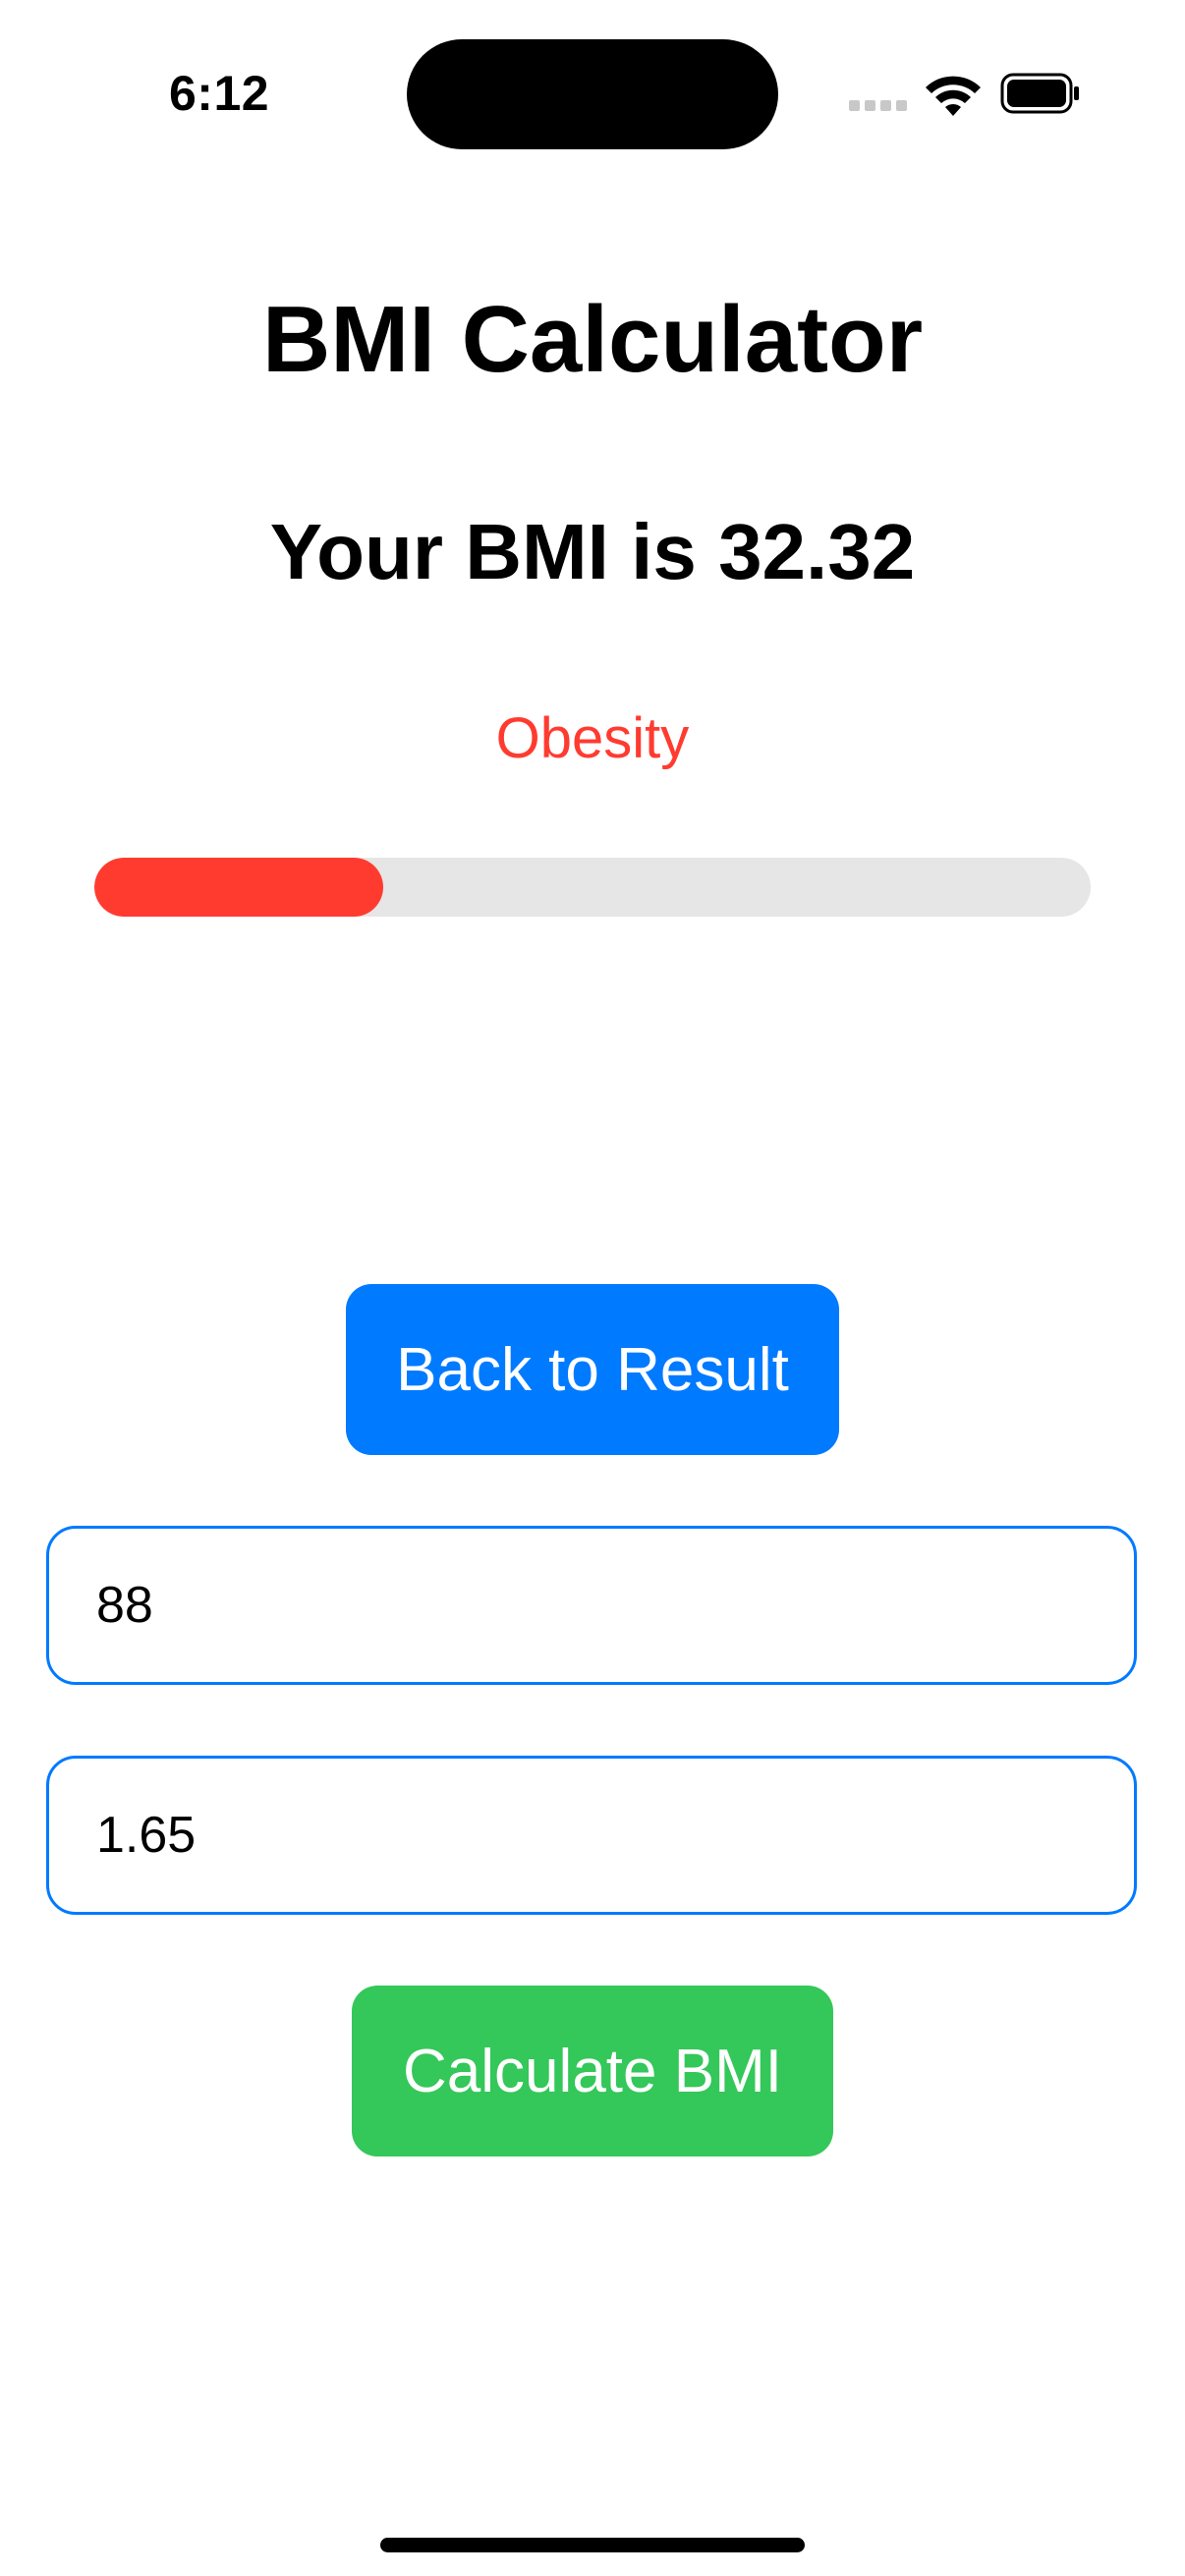 Image resolution: width=1185 pixels, height=2576 pixels. I want to click on weight-field, so click(592, 1605).